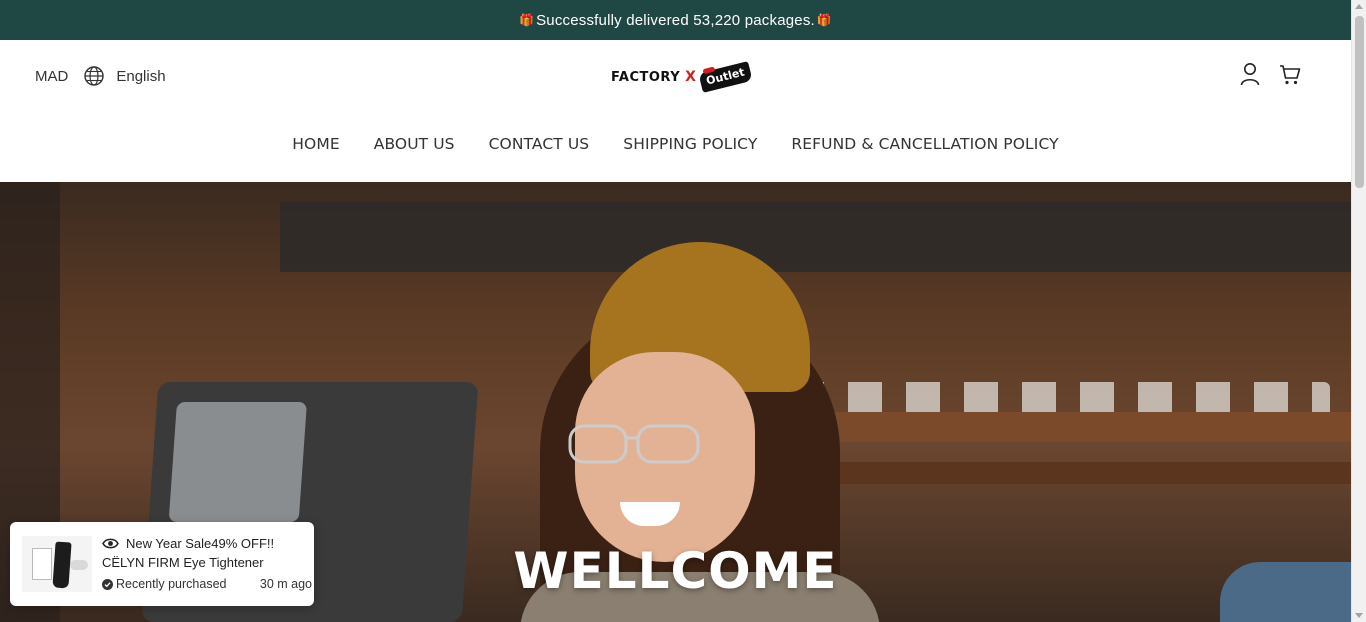 Image resolution: width=1366 pixels, height=622 pixels. I want to click on site-logo: FACTORY X Outlet, so click(682, 77).